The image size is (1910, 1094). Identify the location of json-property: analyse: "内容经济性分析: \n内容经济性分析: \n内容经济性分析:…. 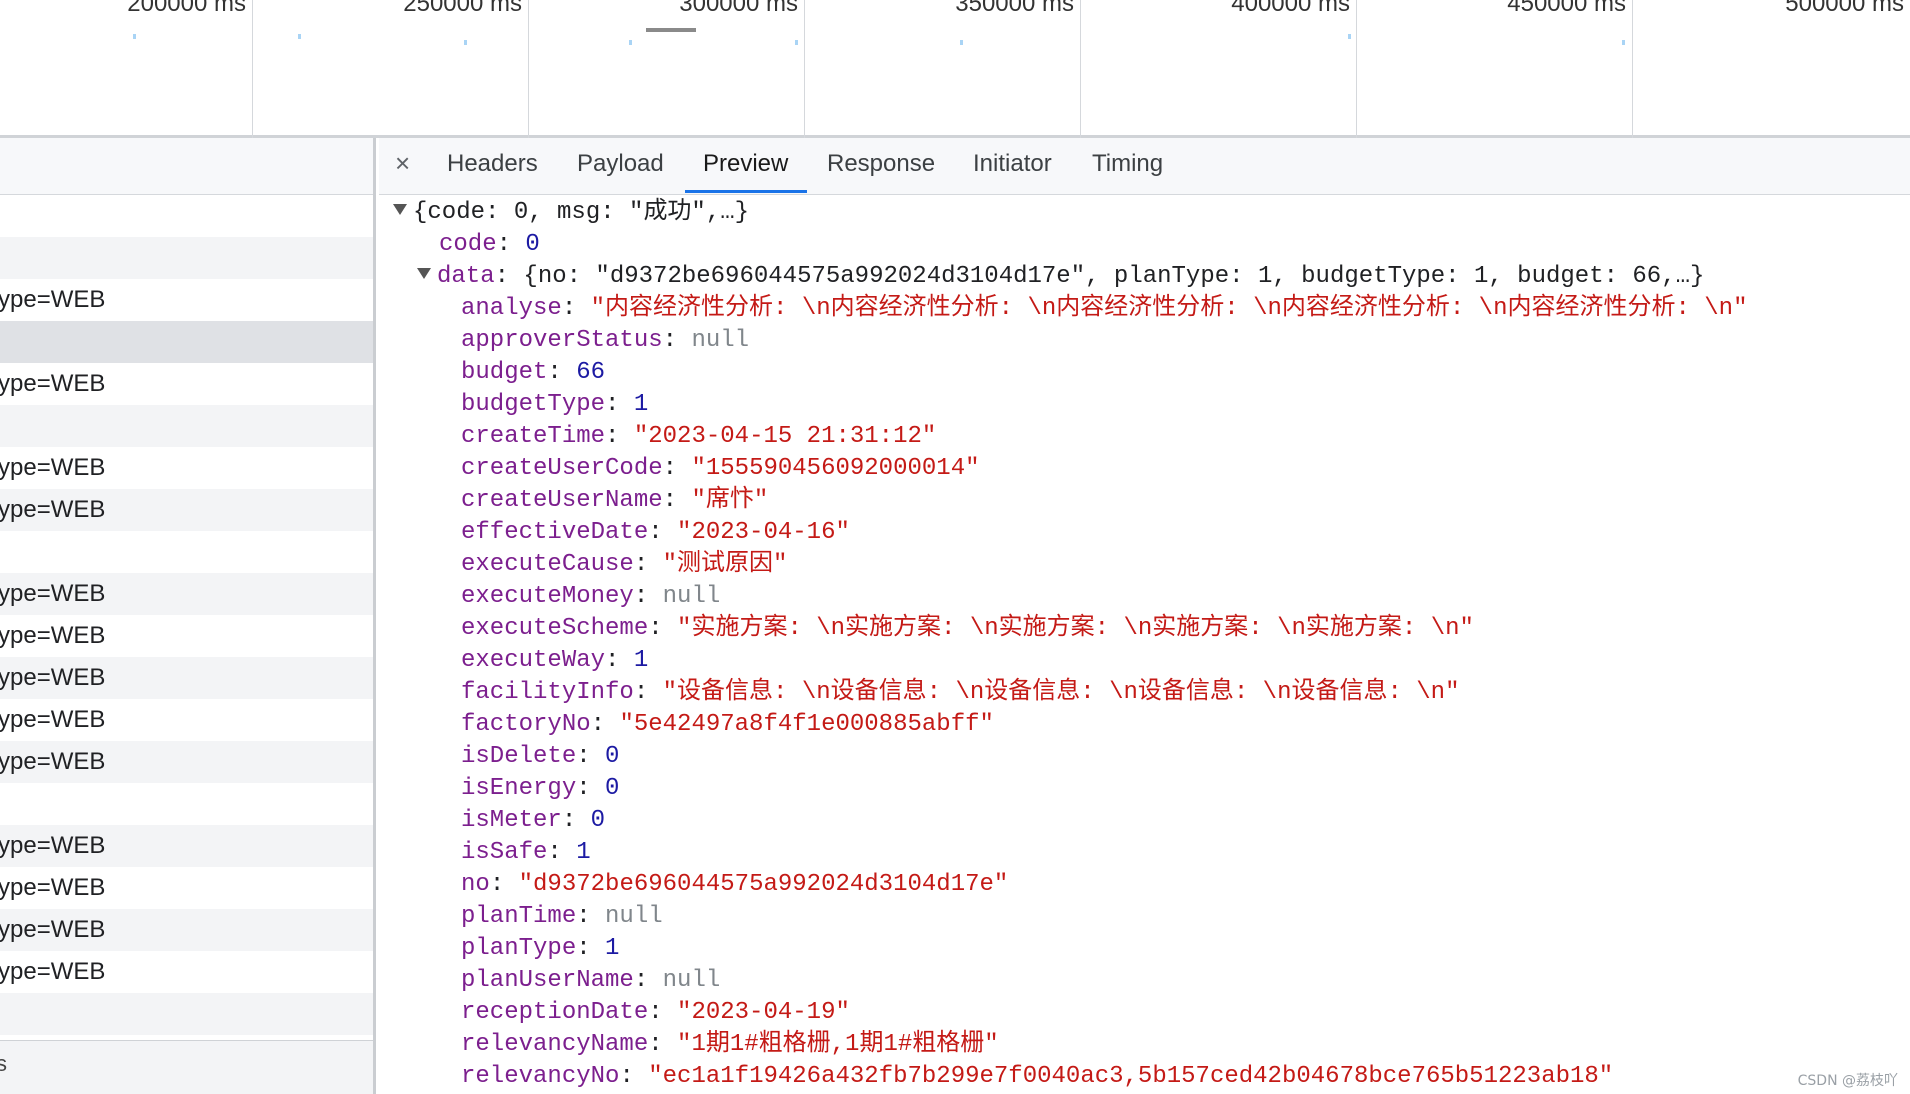
(1104, 308).